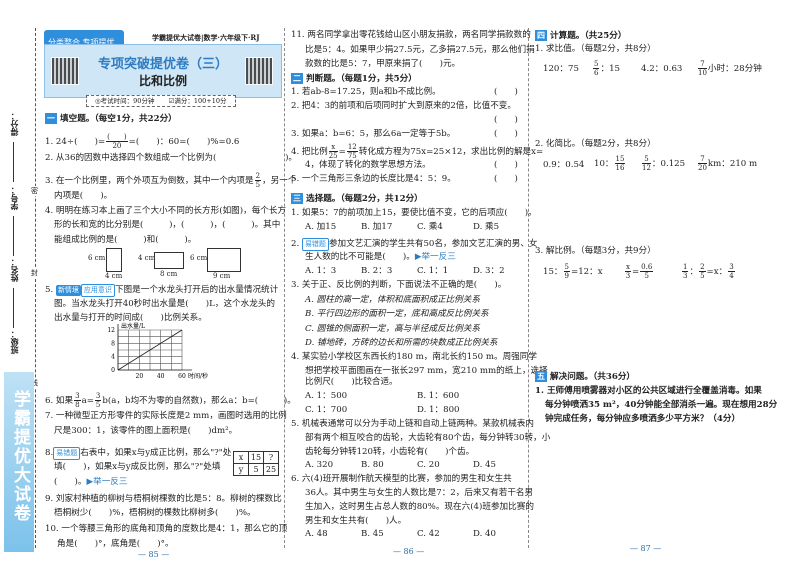 Image resolution: width=800 pixels, height=566 pixels. I want to click on score-label: 得分：, so click(14, 124).